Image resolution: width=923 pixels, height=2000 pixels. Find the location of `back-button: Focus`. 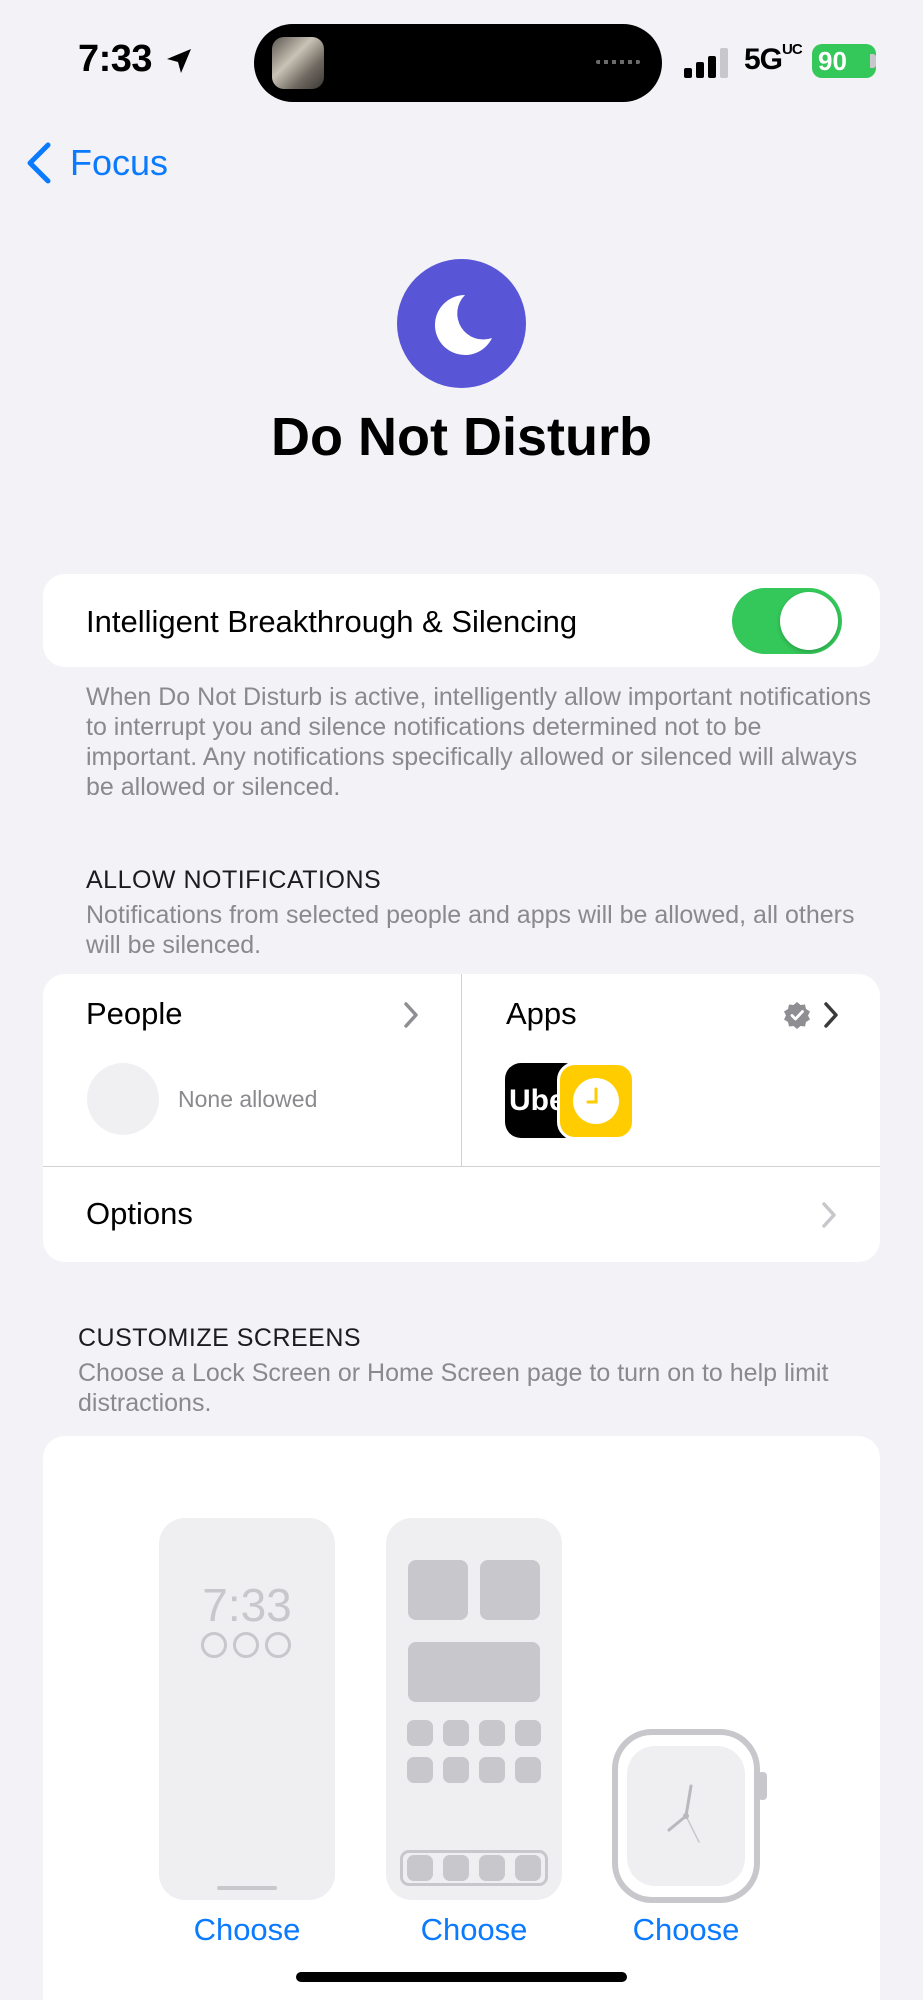

back-button: Focus is located at coordinates (96, 163).